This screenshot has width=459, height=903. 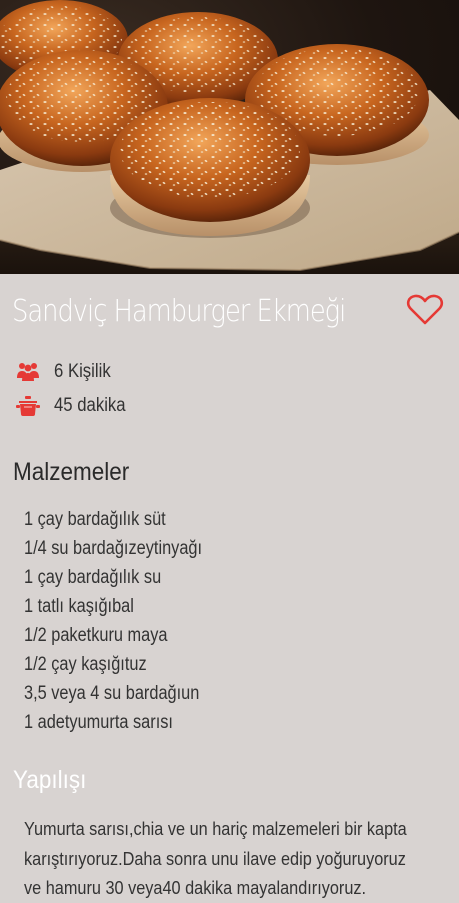 What do you see at coordinates (50, 780) in the screenshot?
I see `preparation-heading: Yapılışı` at bounding box center [50, 780].